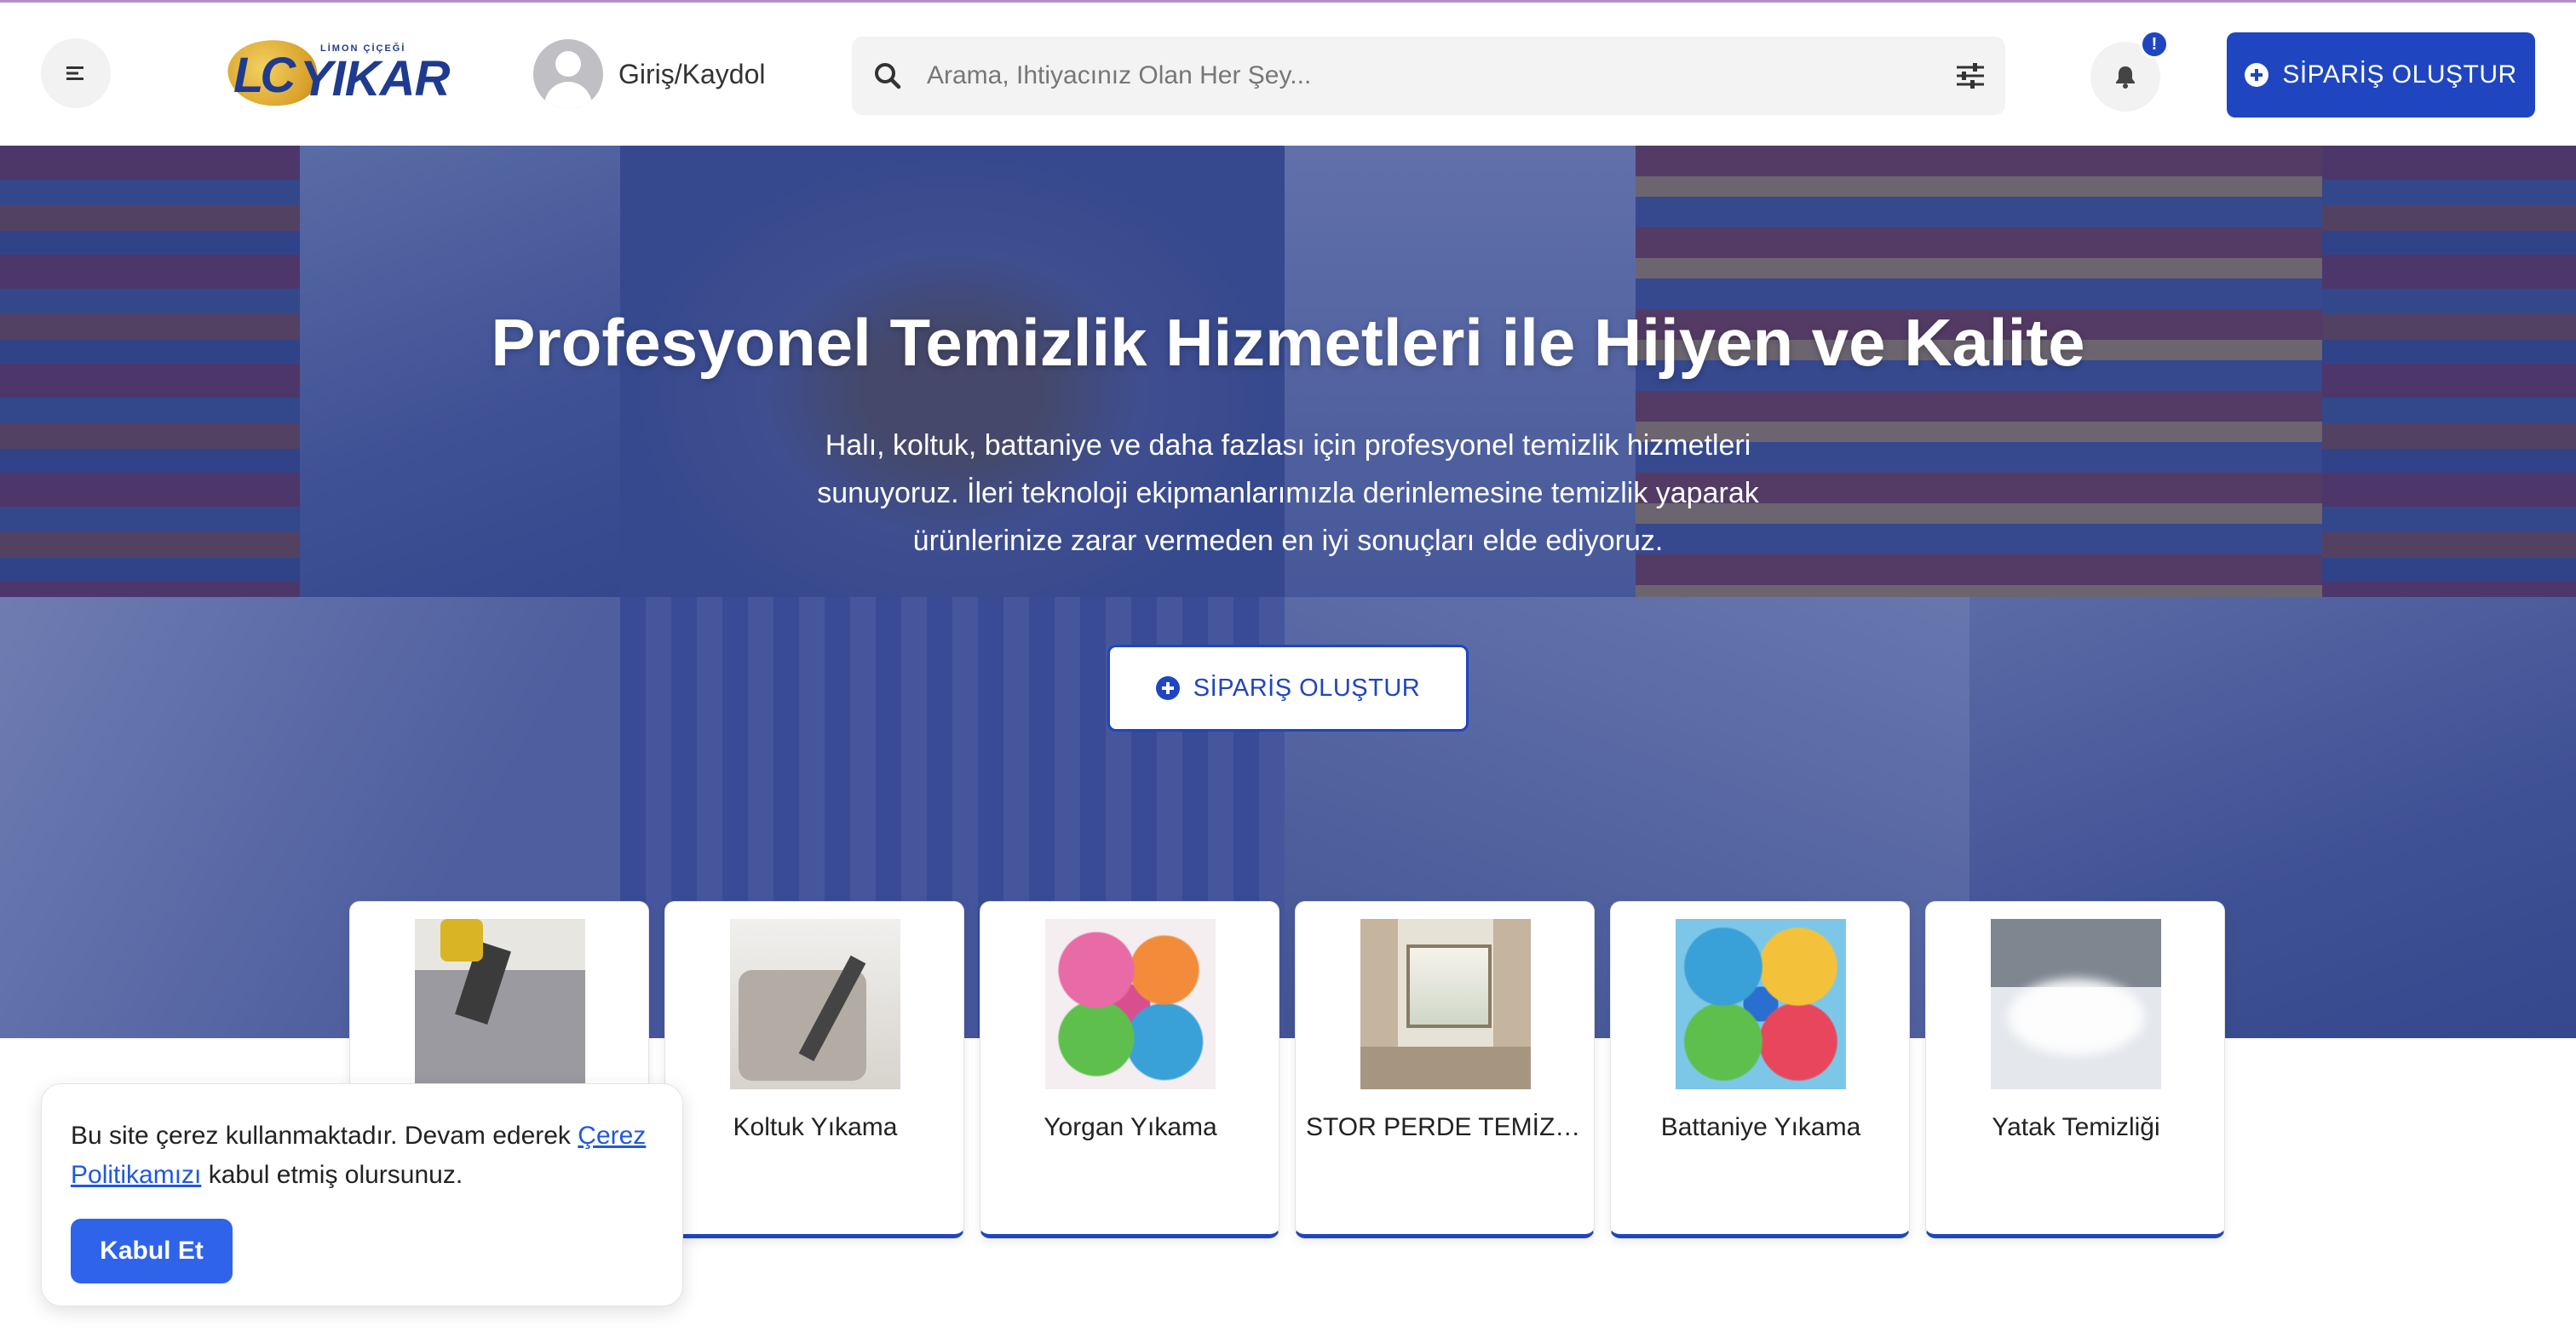 This screenshot has width=2576, height=1332. Describe the element at coordinates (1130, 1004) in the screenshot. I see `service-image-quilt` at that location.